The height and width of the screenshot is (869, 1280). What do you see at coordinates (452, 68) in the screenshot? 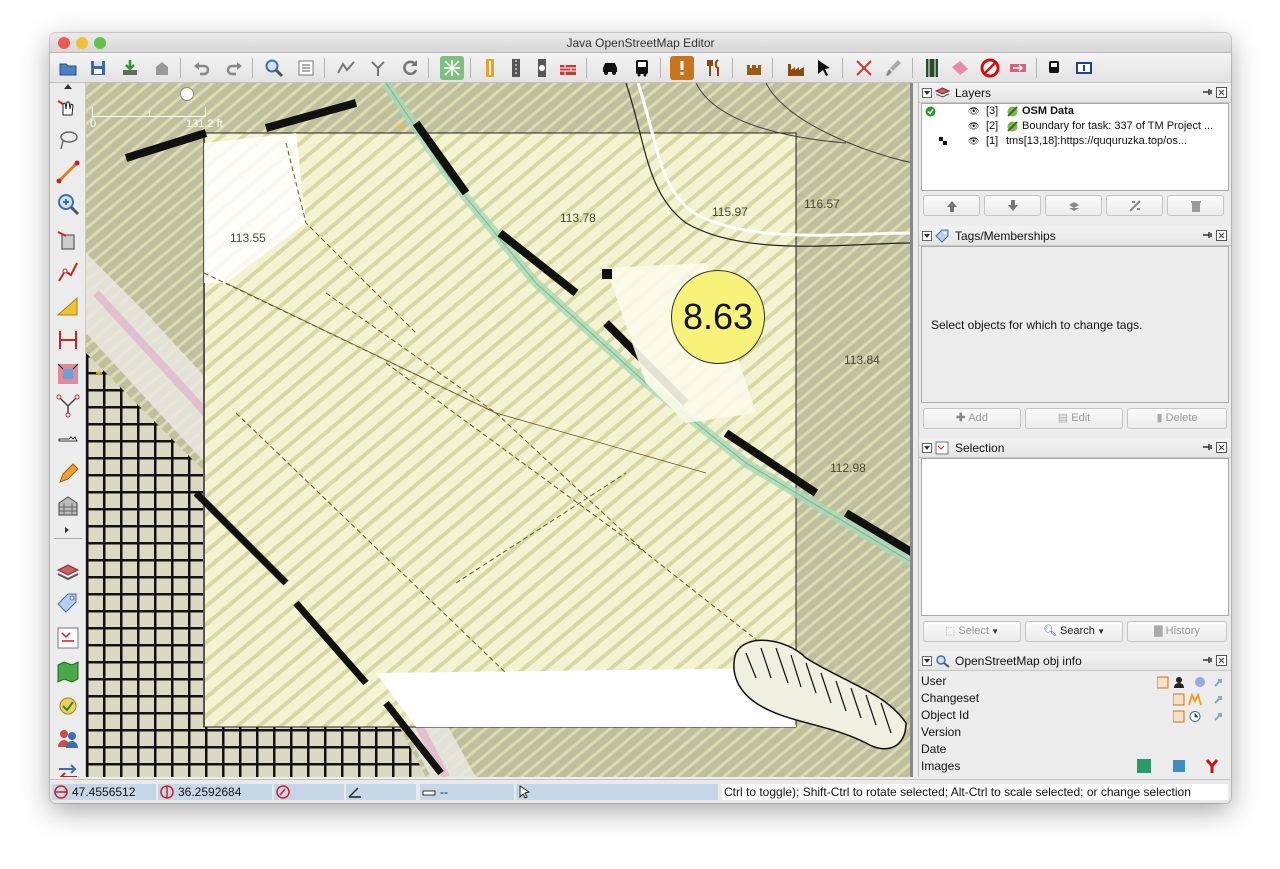
I see `wireframe-button` at bounding box center [452, 68].